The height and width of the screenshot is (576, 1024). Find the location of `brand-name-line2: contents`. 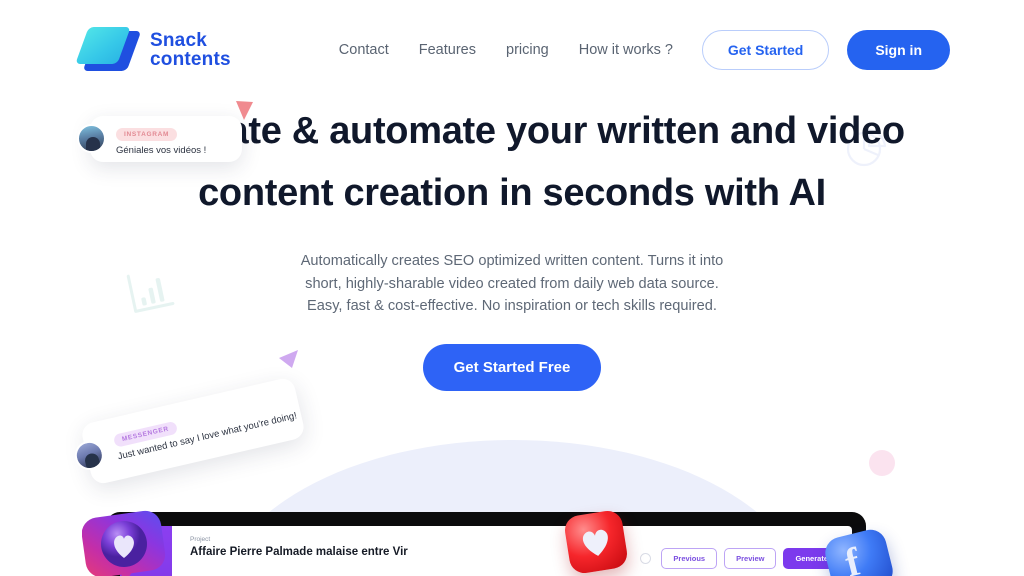

brand-name-line2: contents is located at coordinates (190, 59).